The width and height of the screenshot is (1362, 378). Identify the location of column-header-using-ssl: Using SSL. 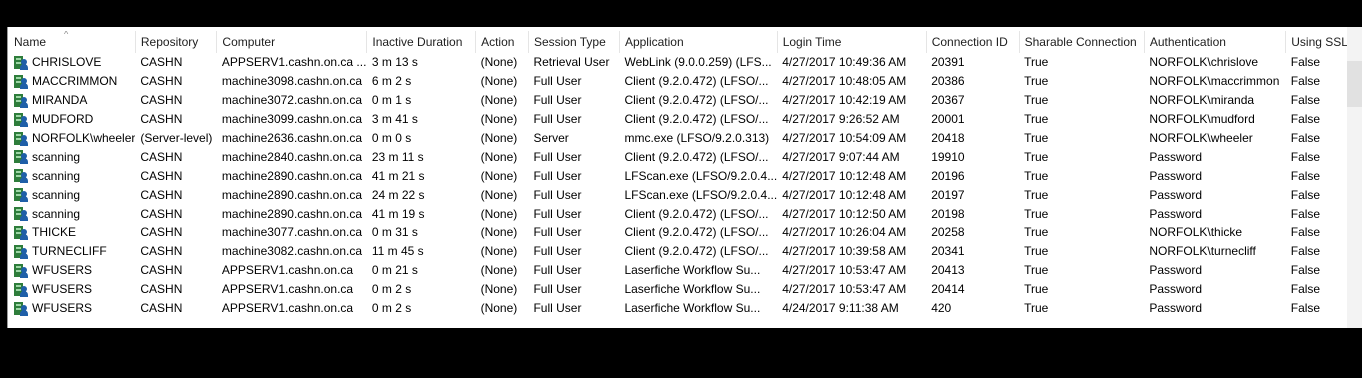
(1317, 42).